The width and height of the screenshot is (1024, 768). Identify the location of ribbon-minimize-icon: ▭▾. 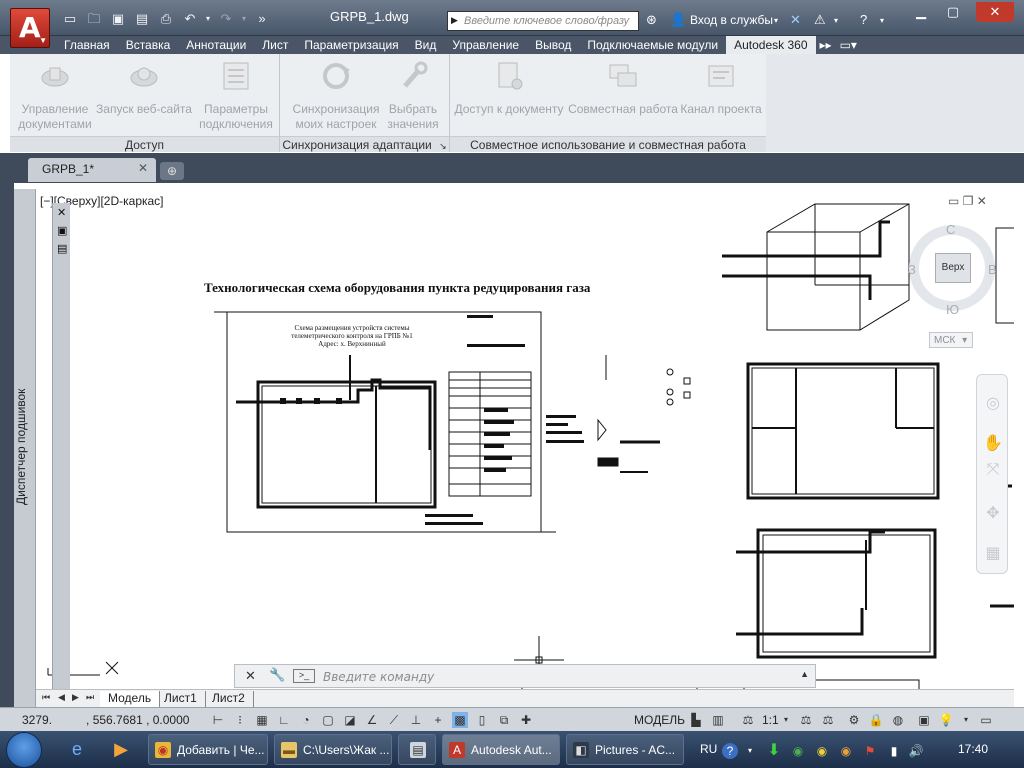
(848, 45).